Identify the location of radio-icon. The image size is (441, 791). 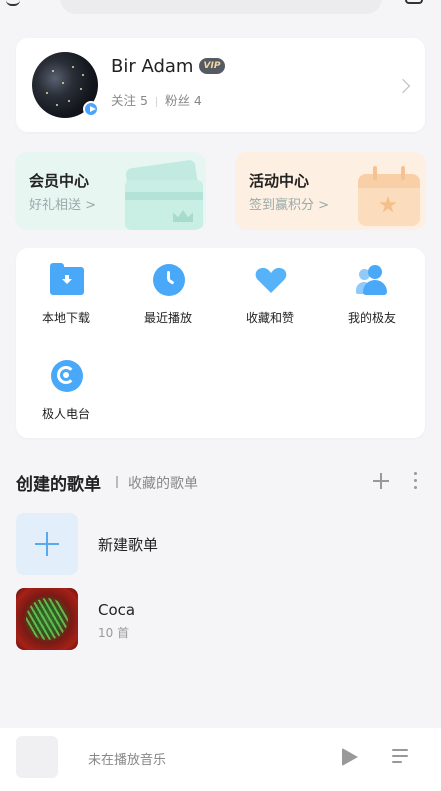
(67, 376).